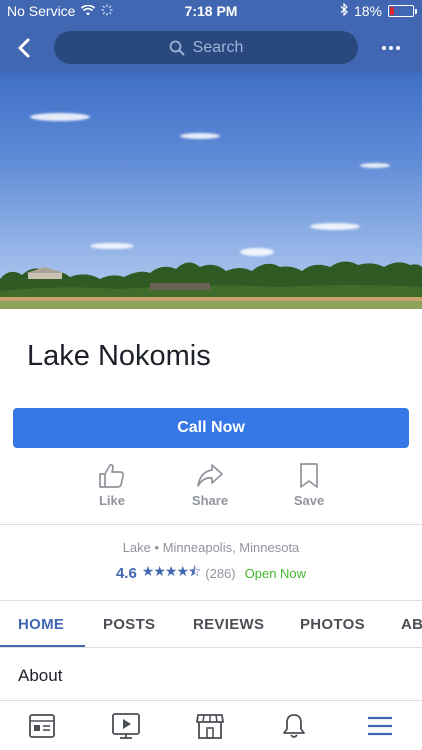 The image size is (422, 750). I want to click on nav-news-feed, so click(42, 726).